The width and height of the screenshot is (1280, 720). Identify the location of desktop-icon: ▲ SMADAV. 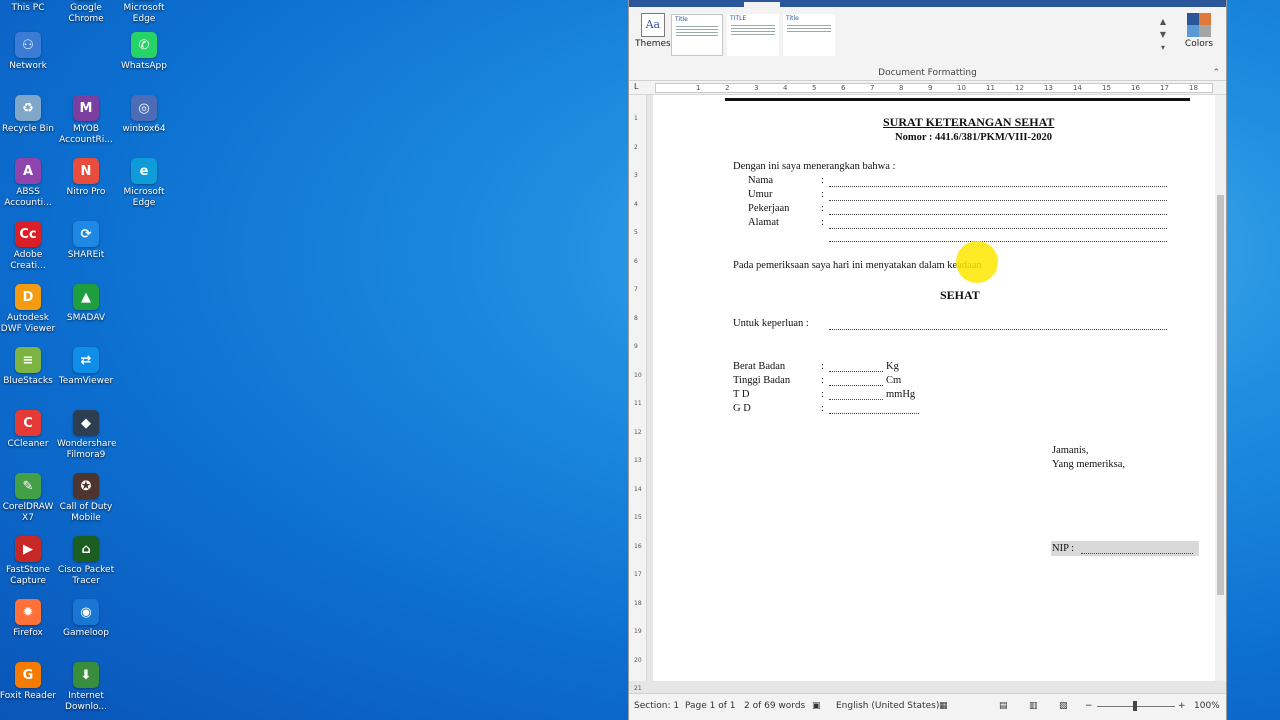
(86, 304).